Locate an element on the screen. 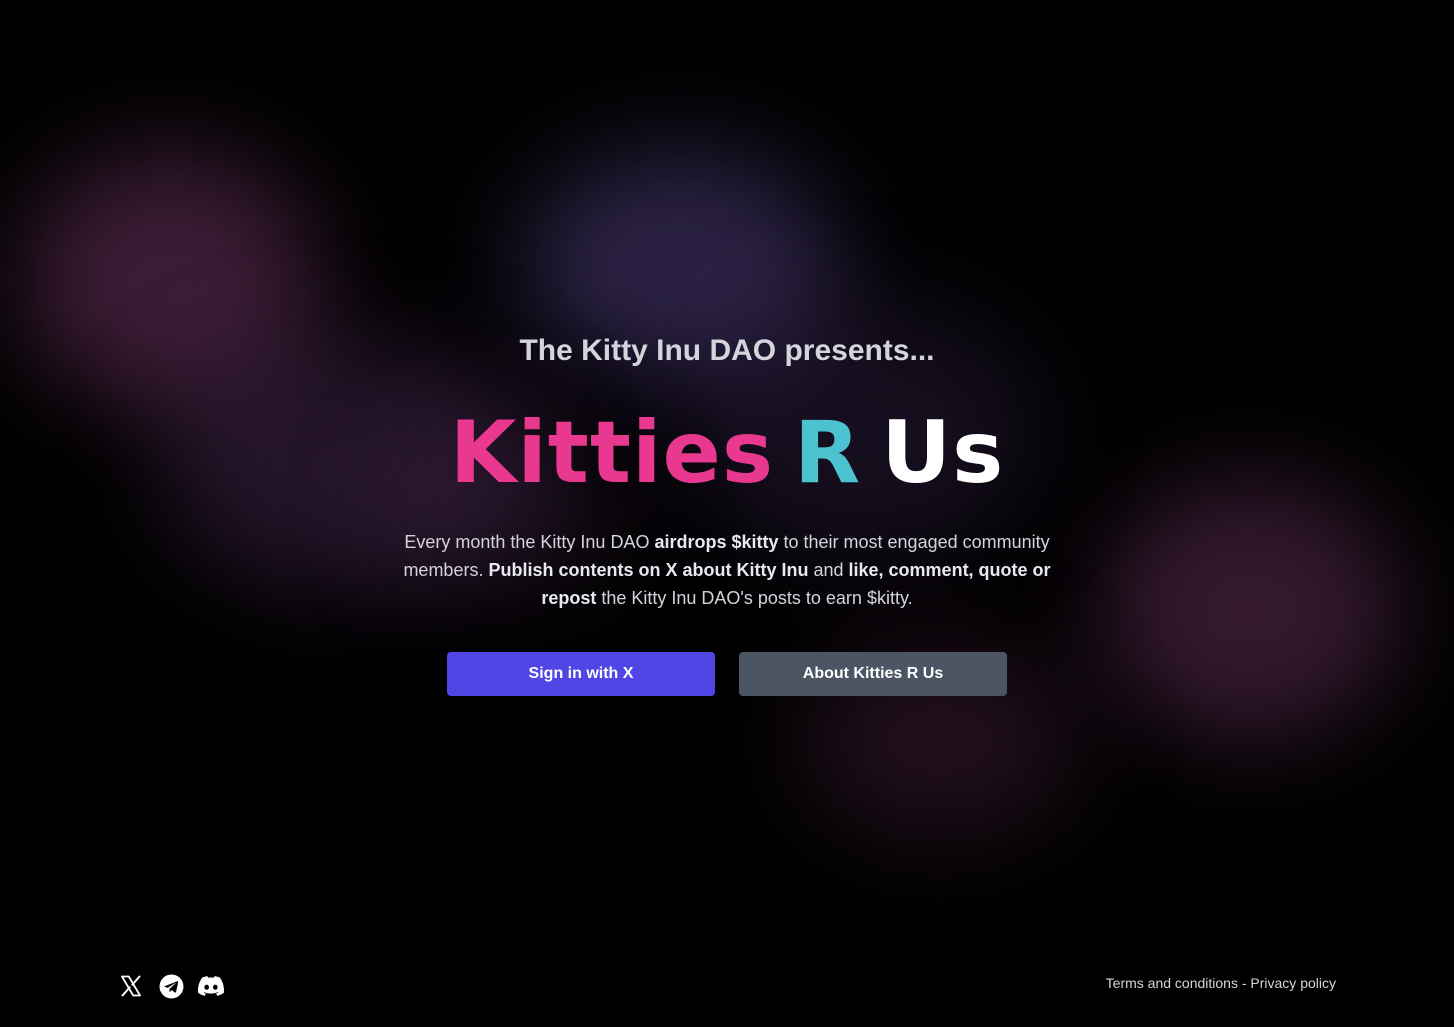  discord-link is located at coordinates (211, 986).